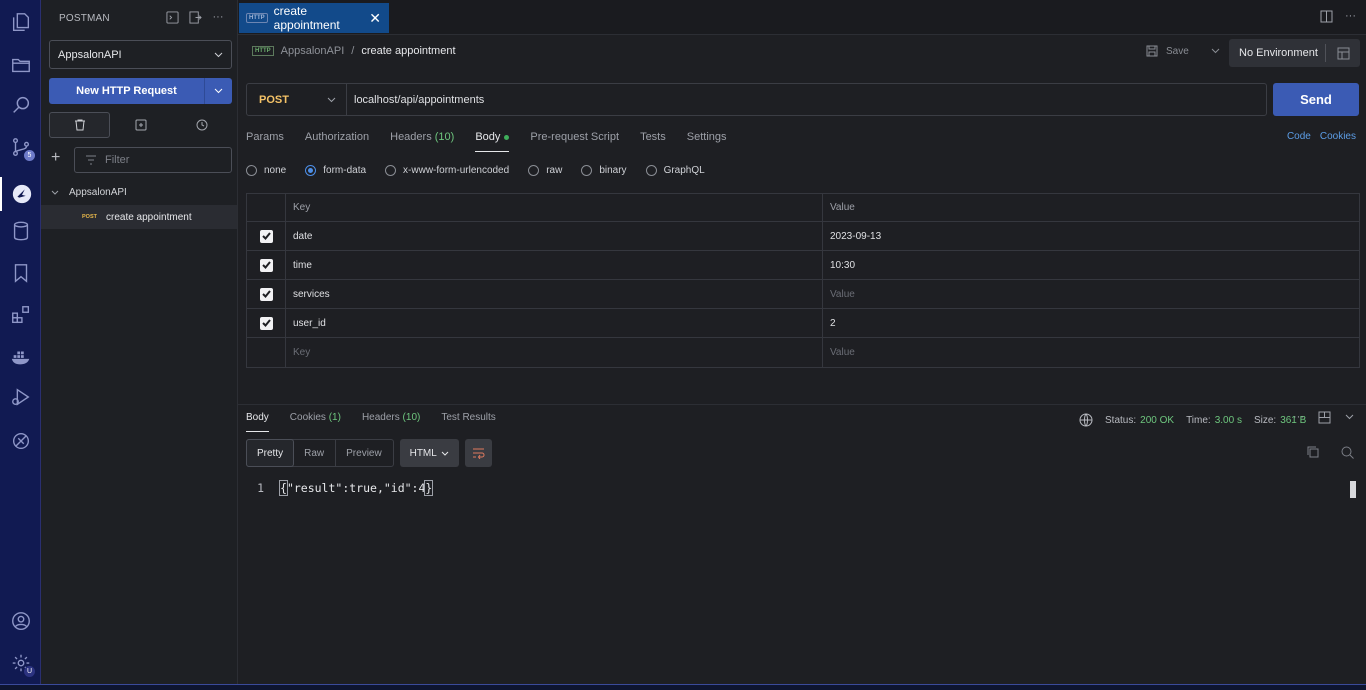 This screenshot has height=690, width=1366. Describe the element at coordinates (21, 65) in the screenshot. I see `folder-icon` at that location.